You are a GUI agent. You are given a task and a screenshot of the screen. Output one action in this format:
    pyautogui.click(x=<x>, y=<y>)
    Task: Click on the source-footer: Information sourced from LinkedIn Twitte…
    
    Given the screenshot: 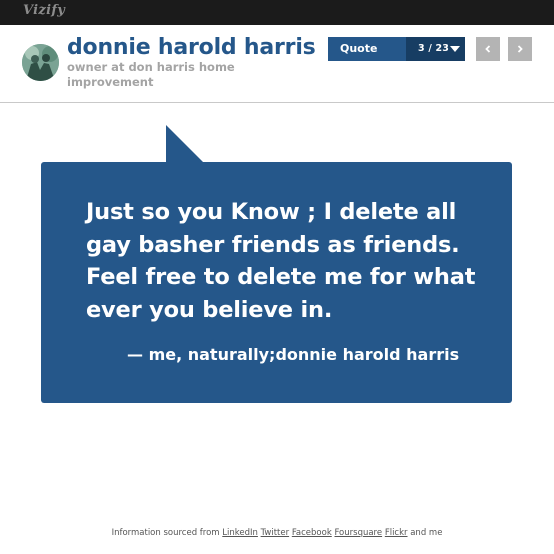 What is the action you would take?
    pyautogui.click(x=277, y=533)
    